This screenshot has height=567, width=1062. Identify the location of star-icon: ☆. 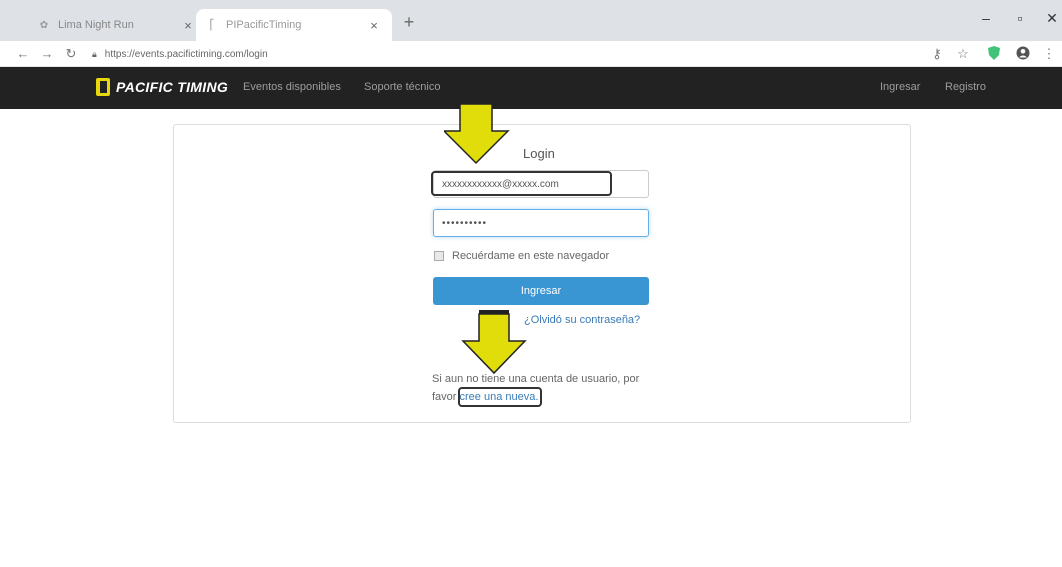
(963, 54).